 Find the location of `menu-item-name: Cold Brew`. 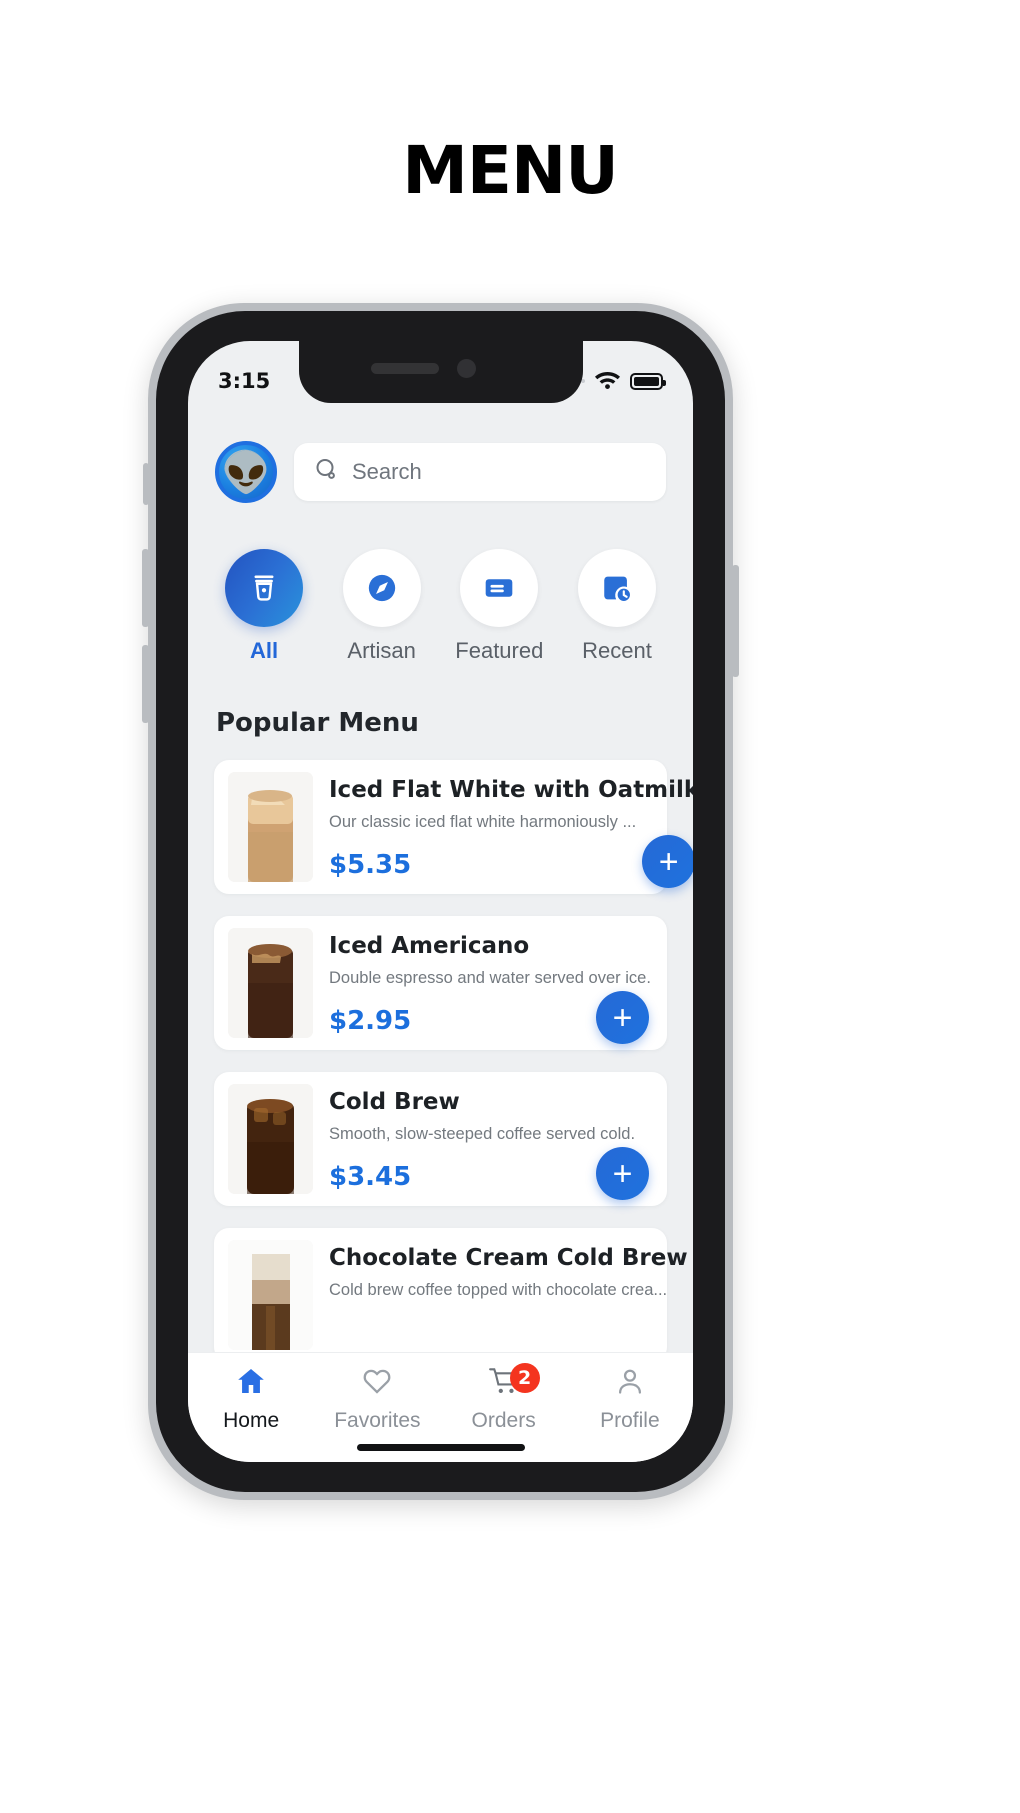

menu-item-name: Cold Brew is located at coordinates (394, 1102).